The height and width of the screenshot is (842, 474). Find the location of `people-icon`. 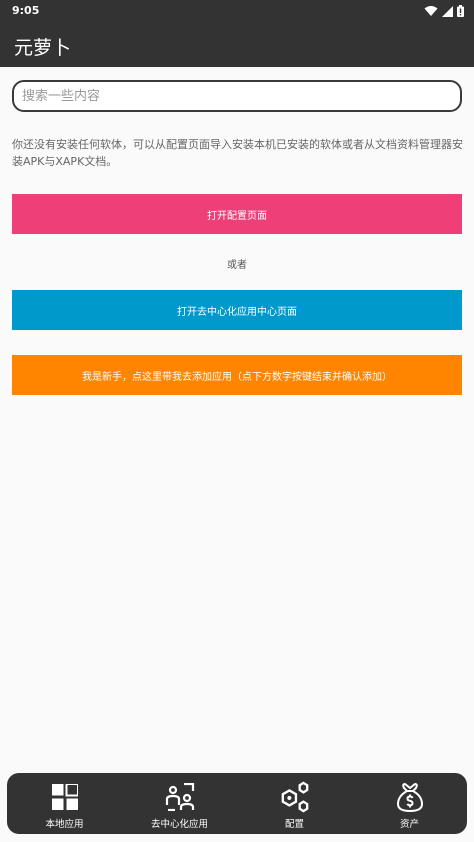

people-icon is located at coordinates (180, 797).